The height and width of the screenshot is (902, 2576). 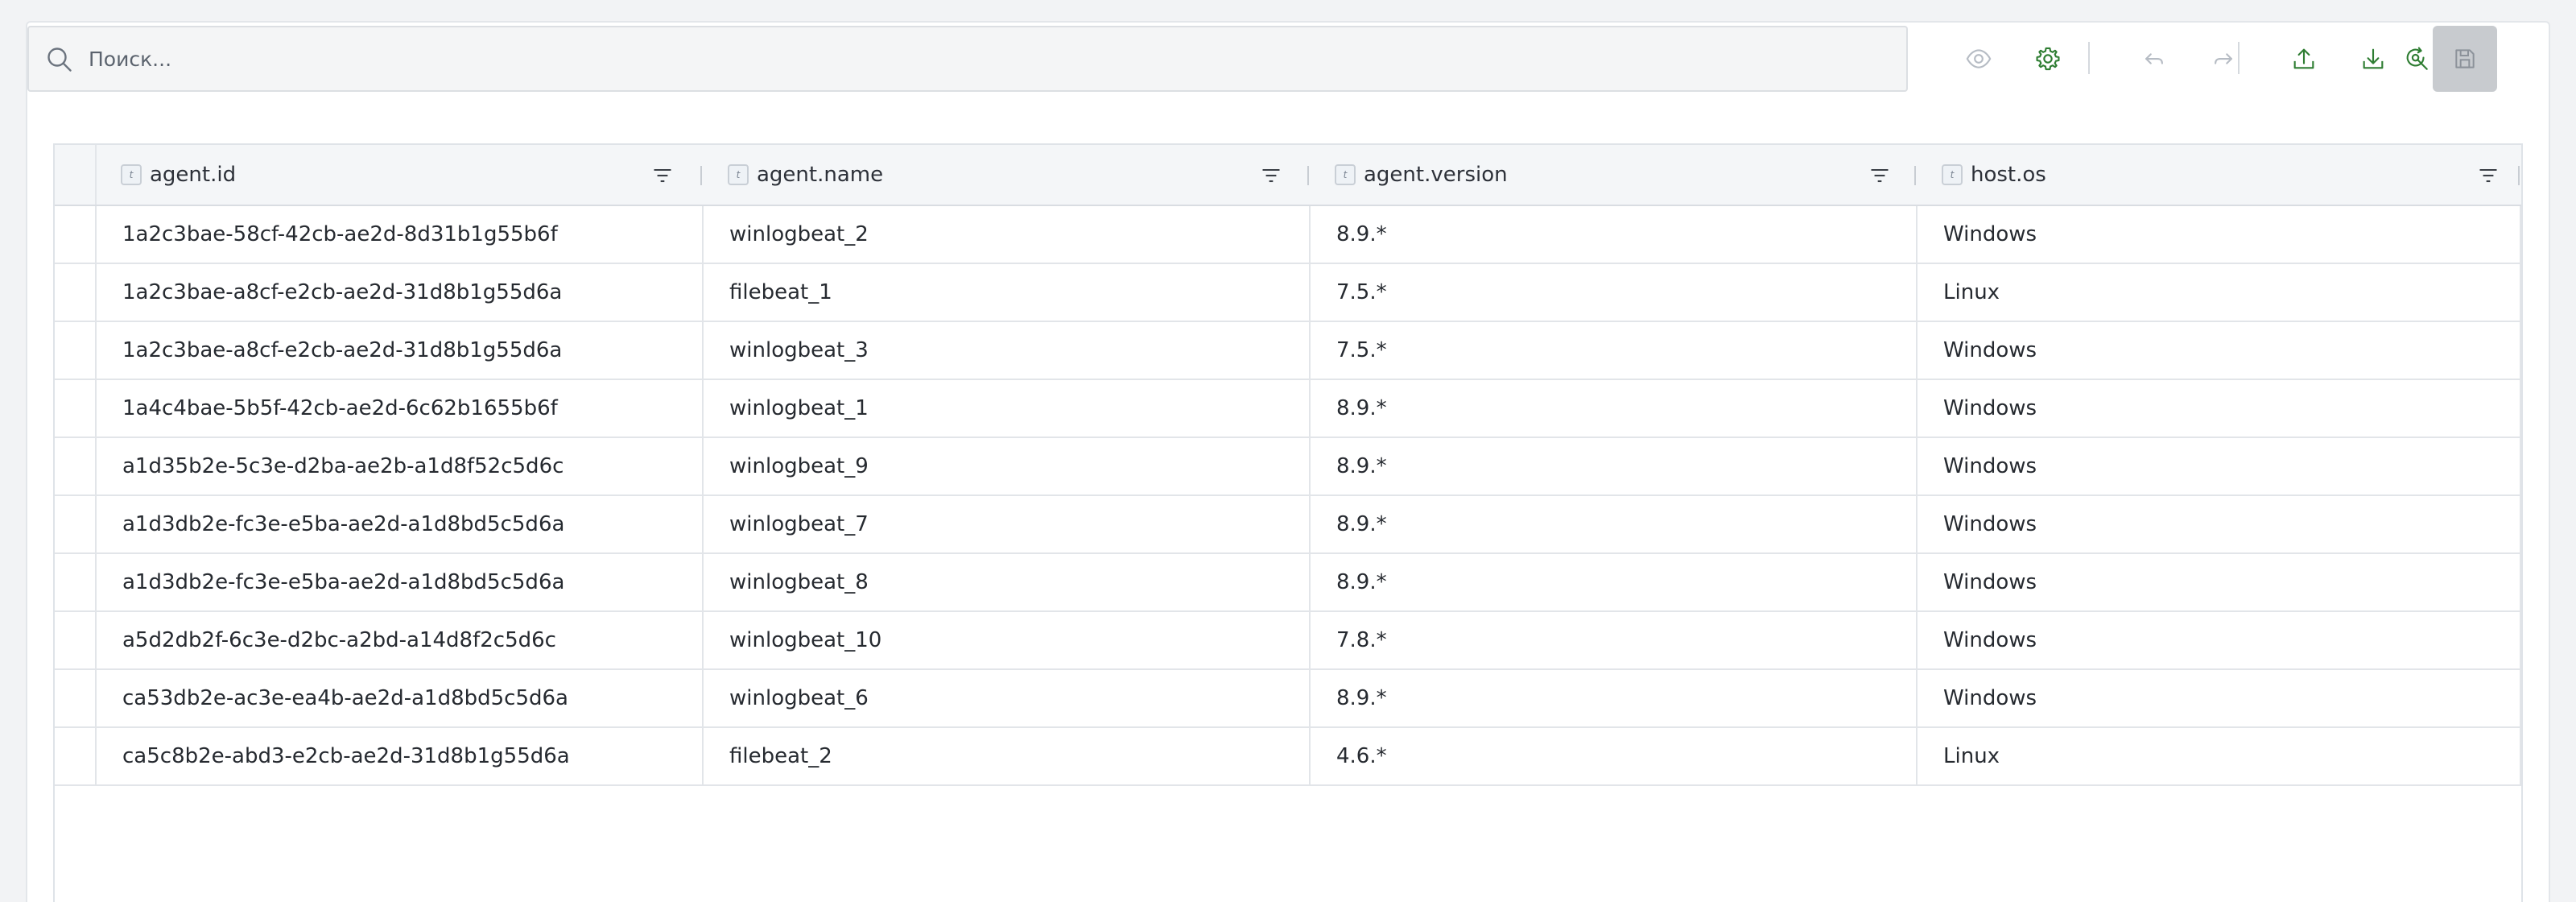 What do you see at coordinates (1007, 582) in the screenshot?
I see `table-cell-agent-name: winlogbeat_8` at bounding box center [1007, 582].